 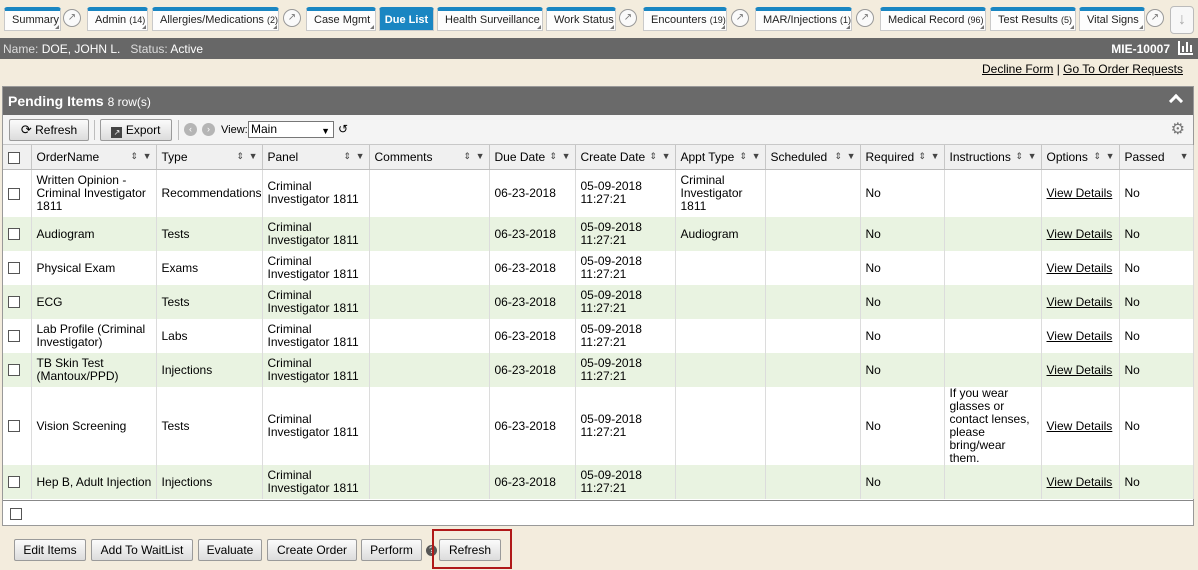 What do you see at coordinates (1156, 426) in the screenshot?
I see `passed-cell: No` at bounding box center [1156, 426].